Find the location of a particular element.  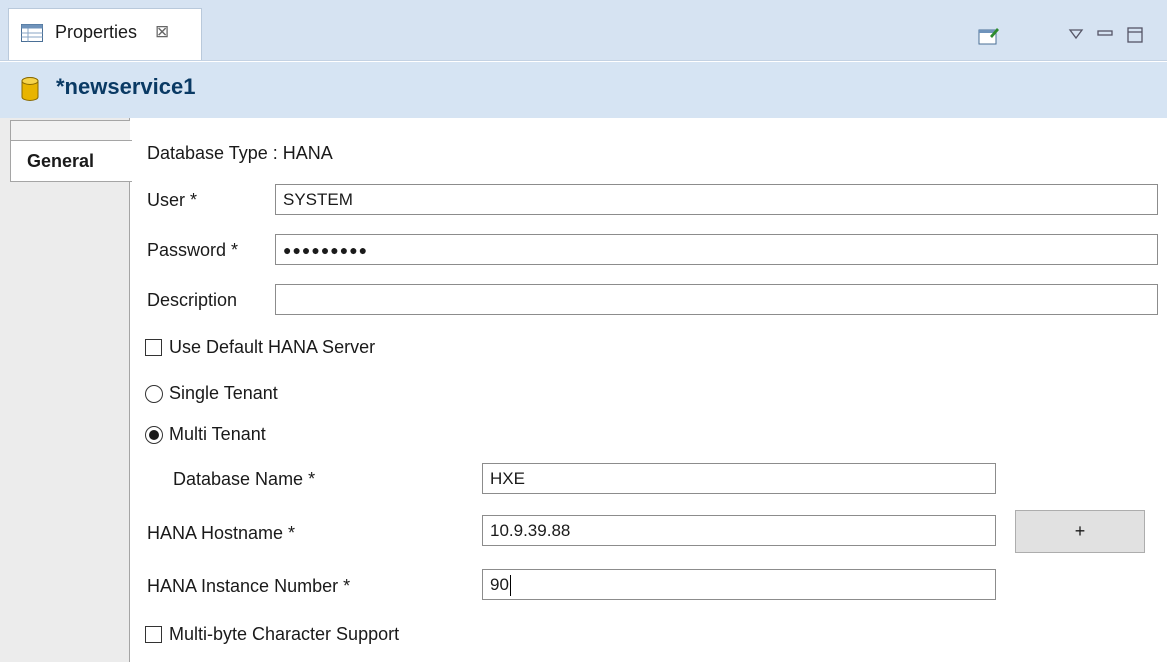

single-tenant-label: Single Tenant is located at coordinates (223, 393).